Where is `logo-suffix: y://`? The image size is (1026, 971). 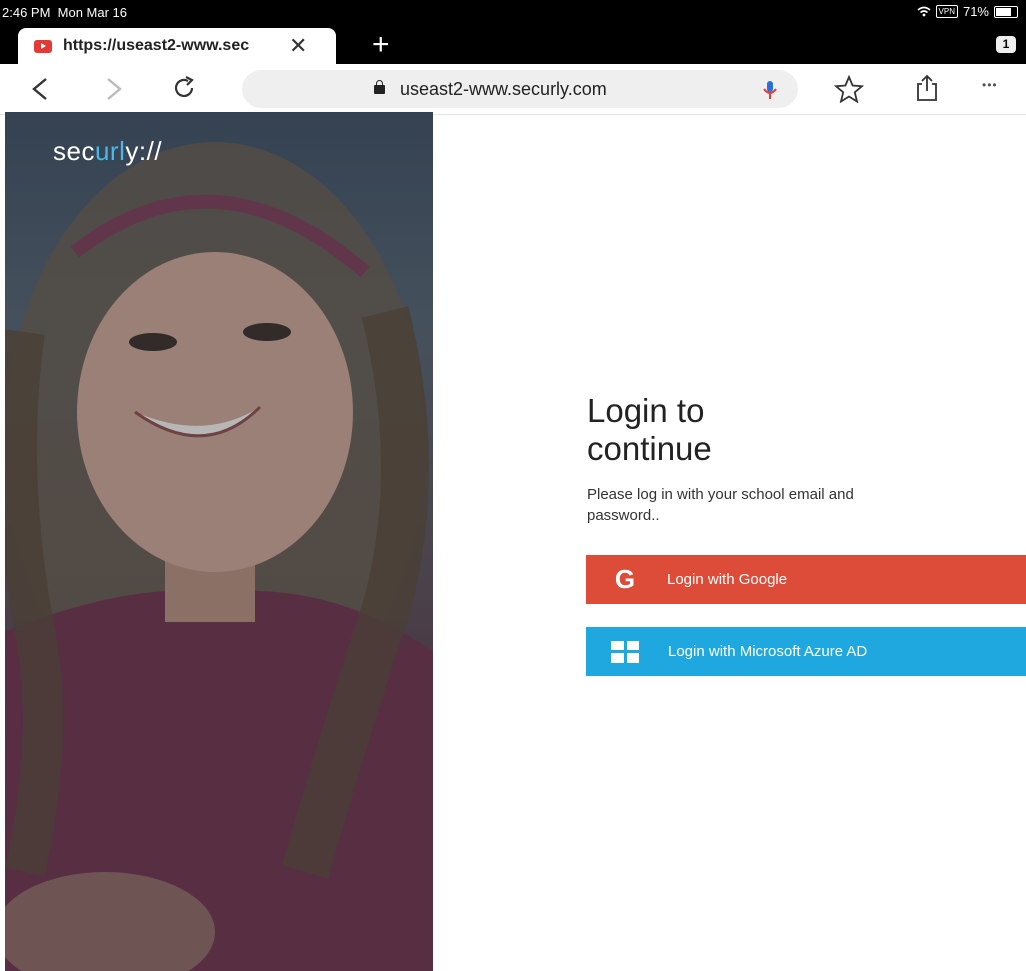
logo-suffix: y:// is located at coordinates (144, 151).